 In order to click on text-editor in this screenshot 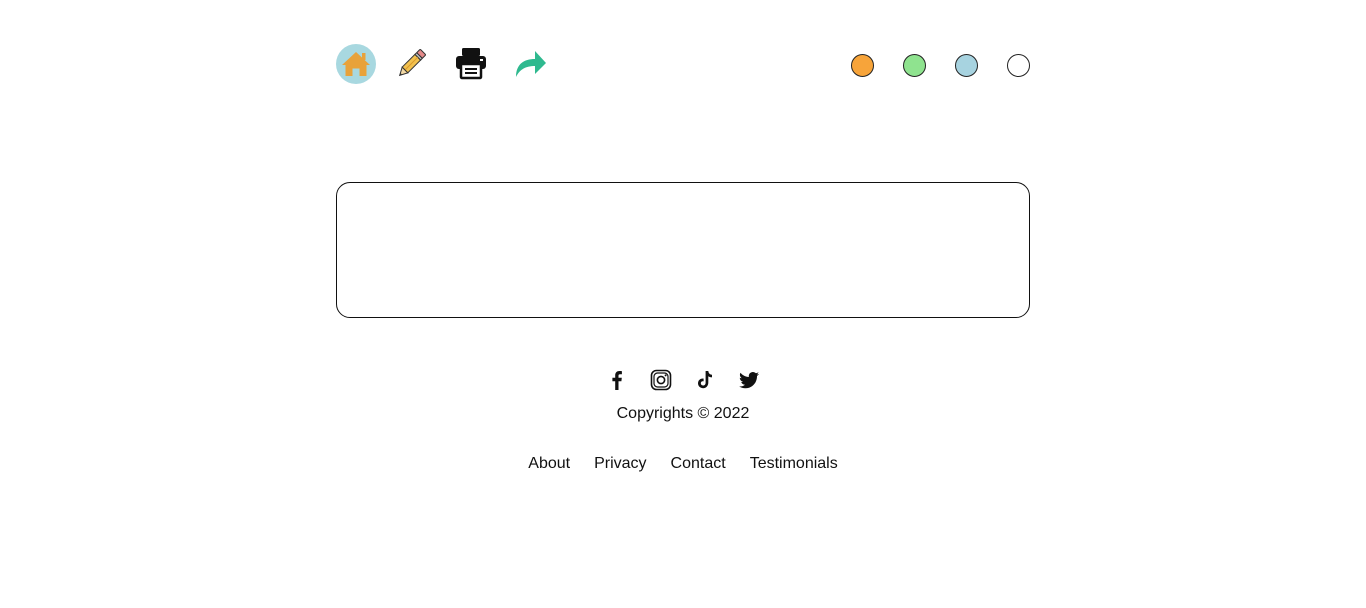, I will do `click(683, 250)`.